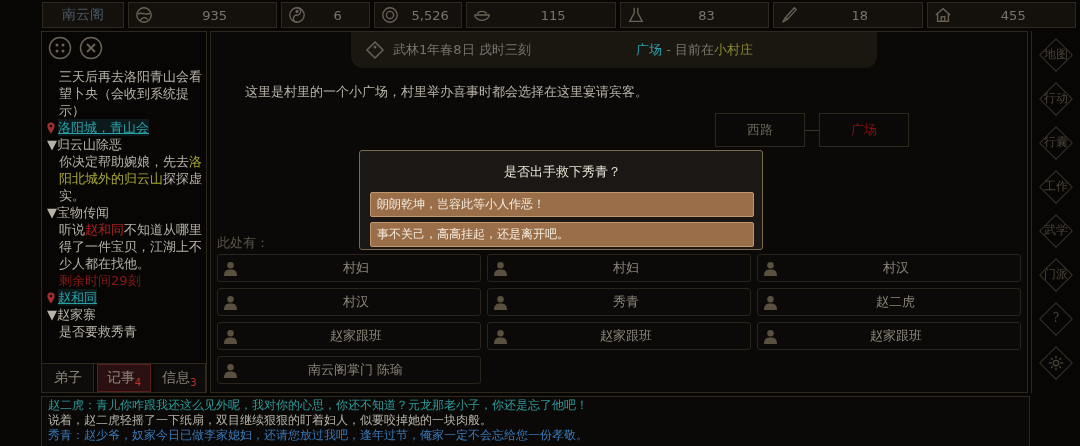  Describe the element at coordinates (84, 144) in the screenshot. I see `quest-title: ▼归云山除恶` at that location.